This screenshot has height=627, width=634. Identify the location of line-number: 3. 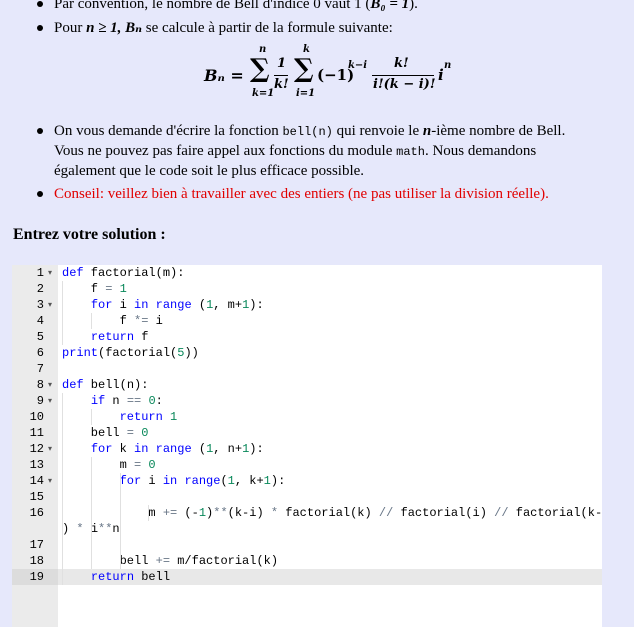
(40, 305).